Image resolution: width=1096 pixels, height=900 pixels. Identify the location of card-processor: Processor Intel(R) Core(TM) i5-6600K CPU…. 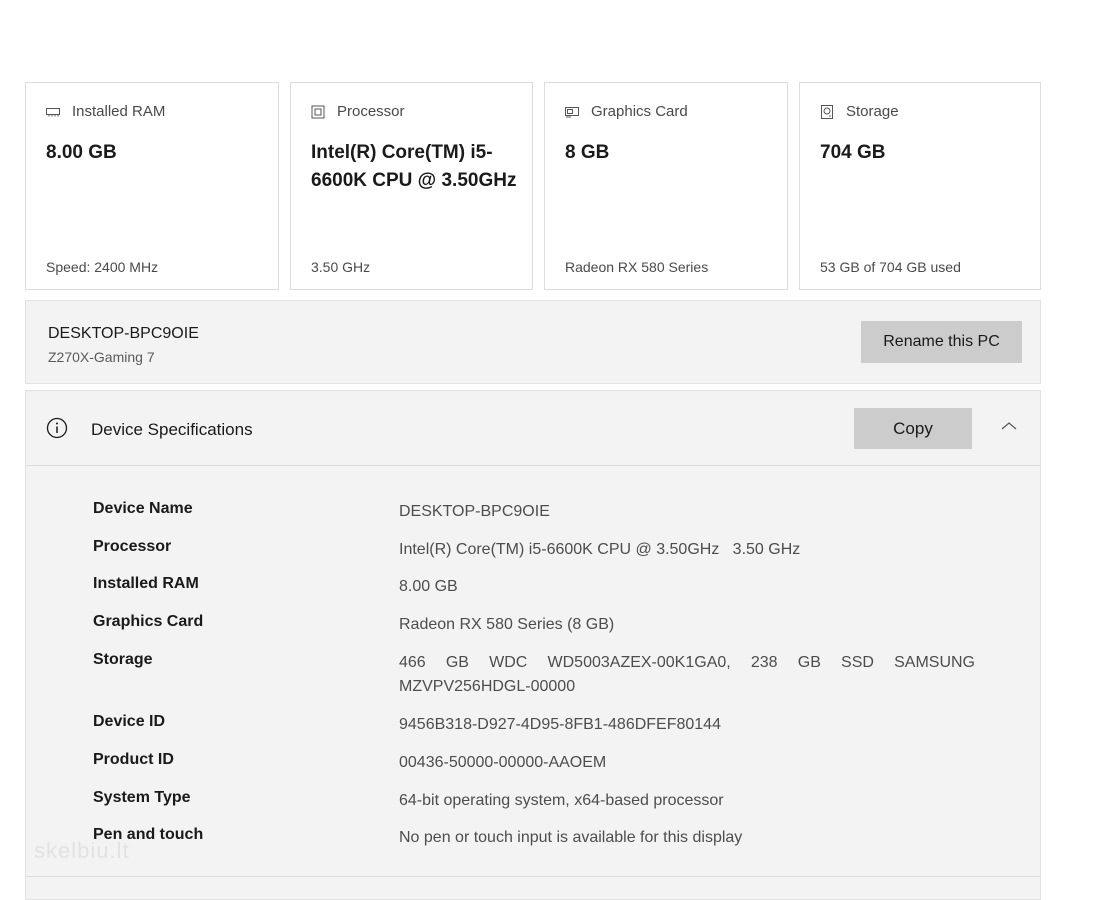
(411, 186).